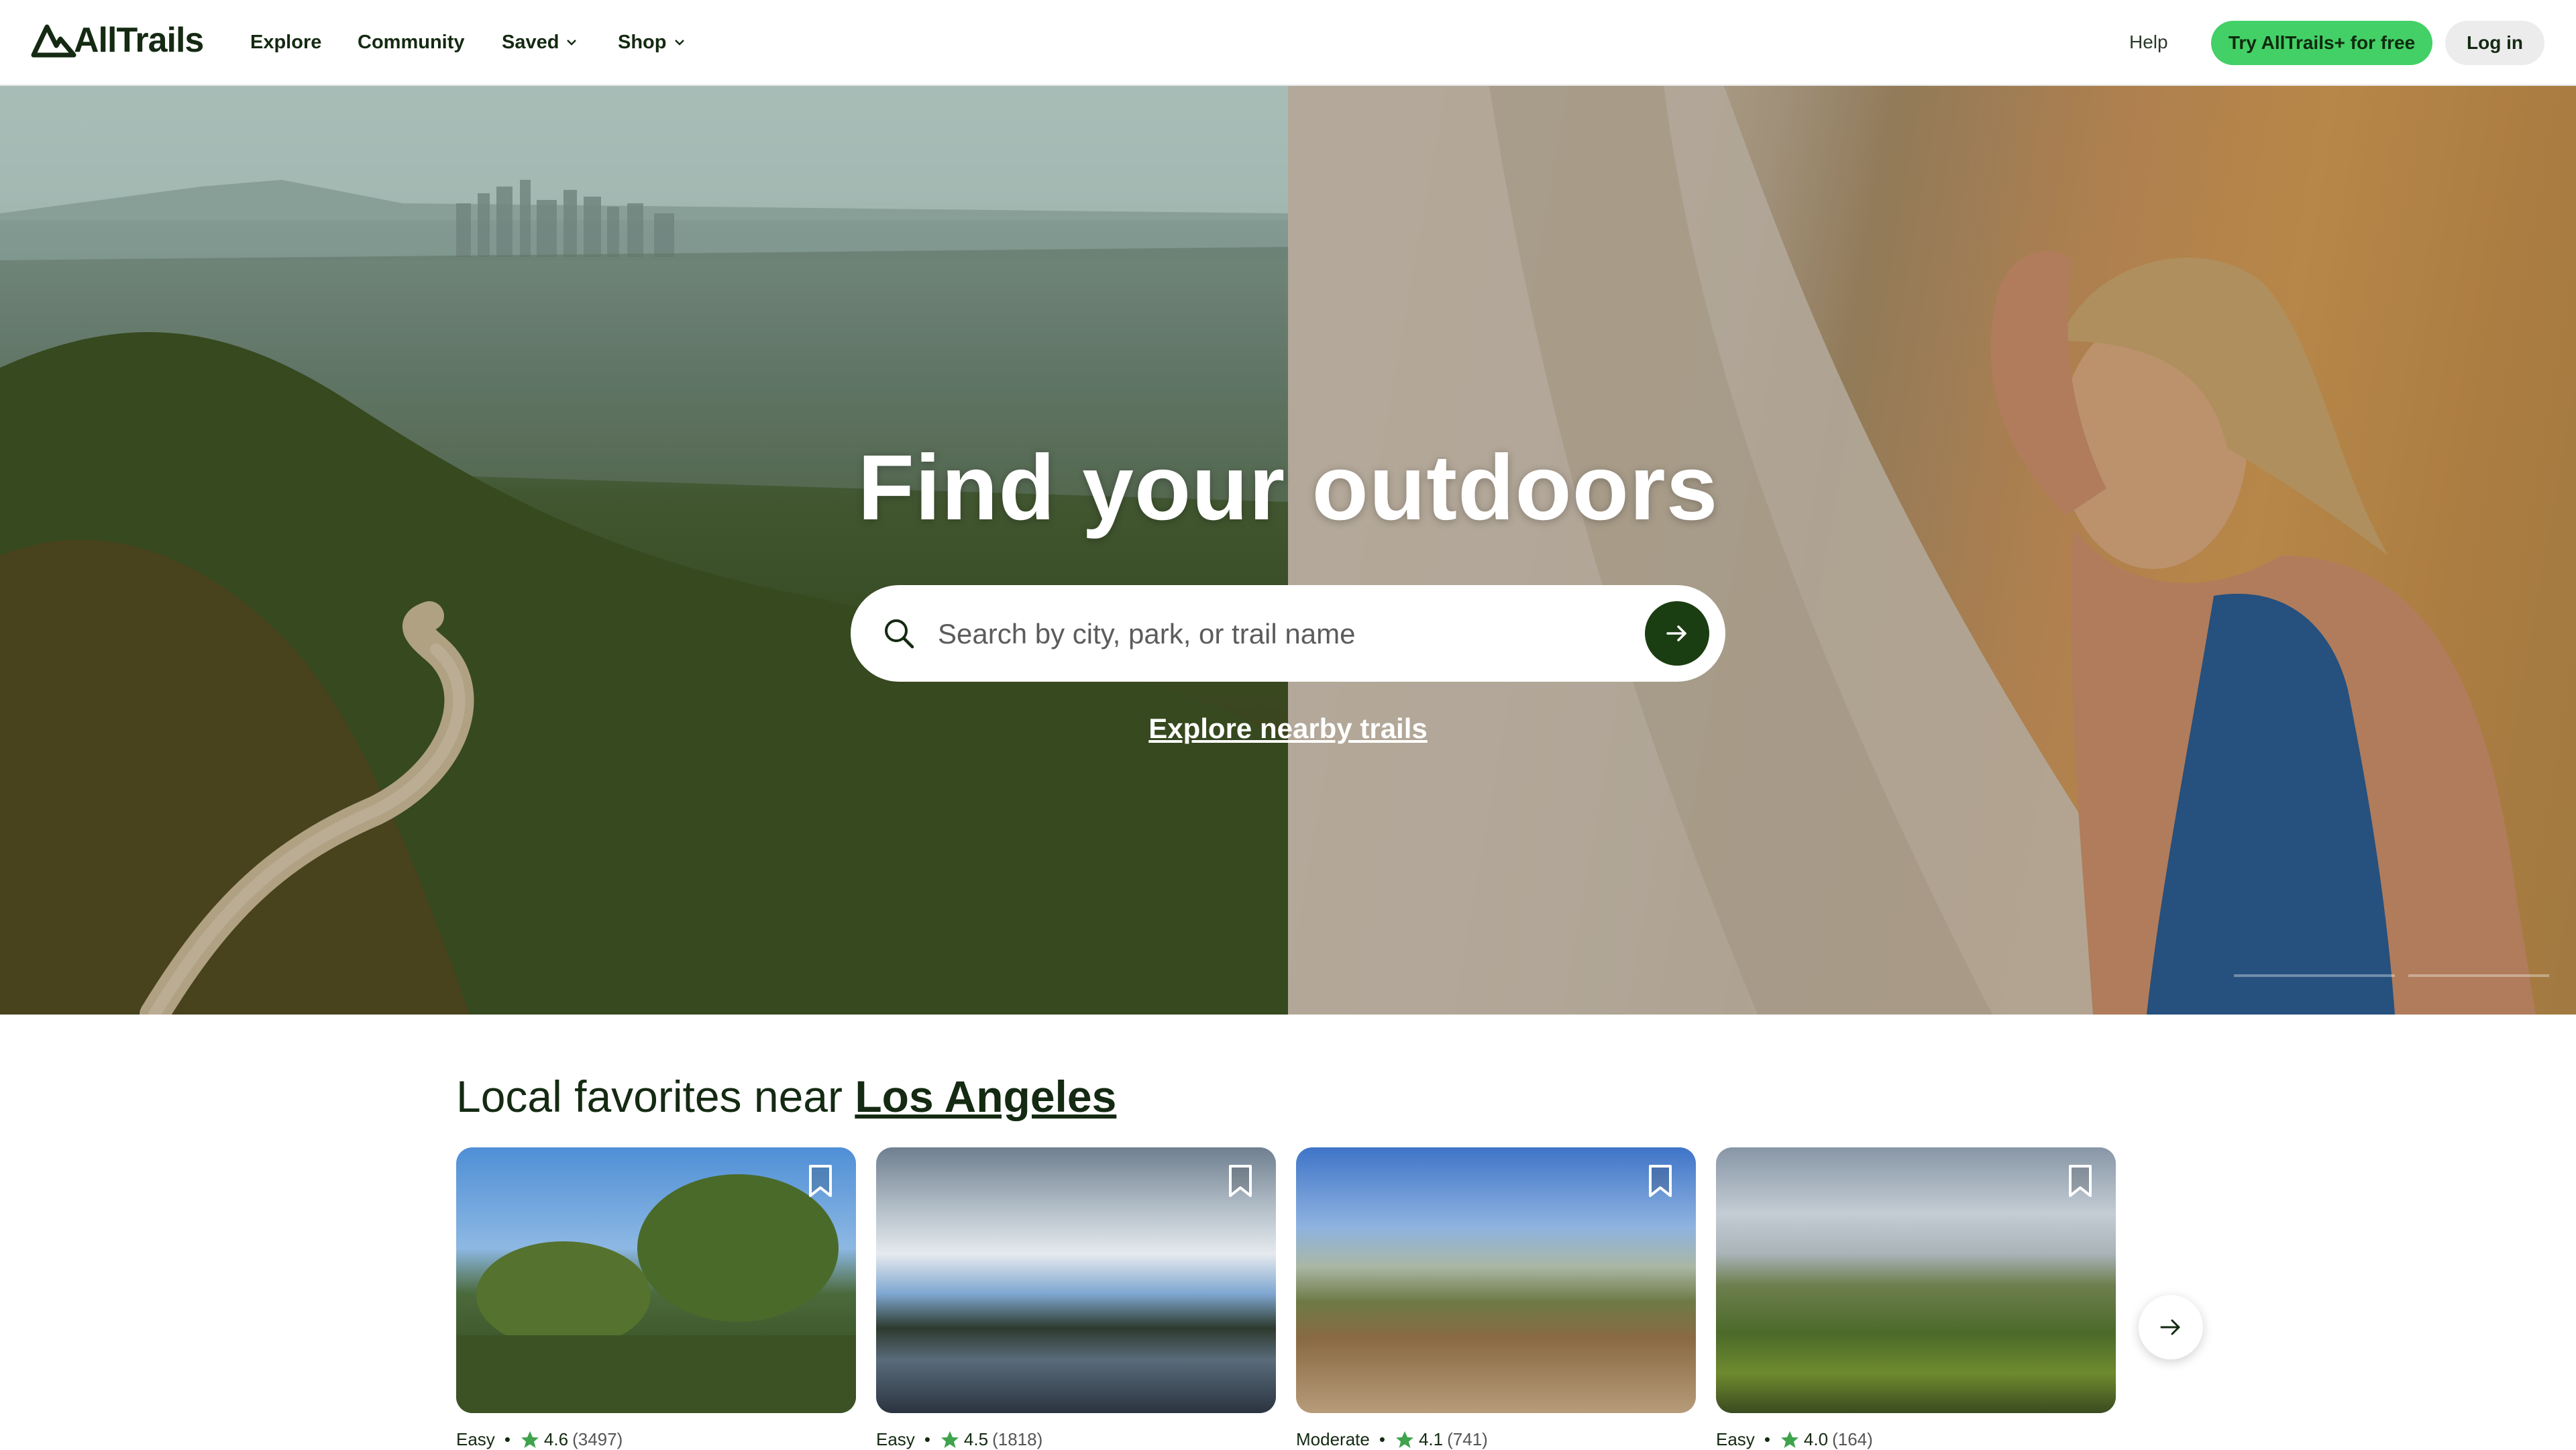 The width and height of the screenshot is (2576, 1450). I want to click on review-count: (3497), so click(597, 1439).